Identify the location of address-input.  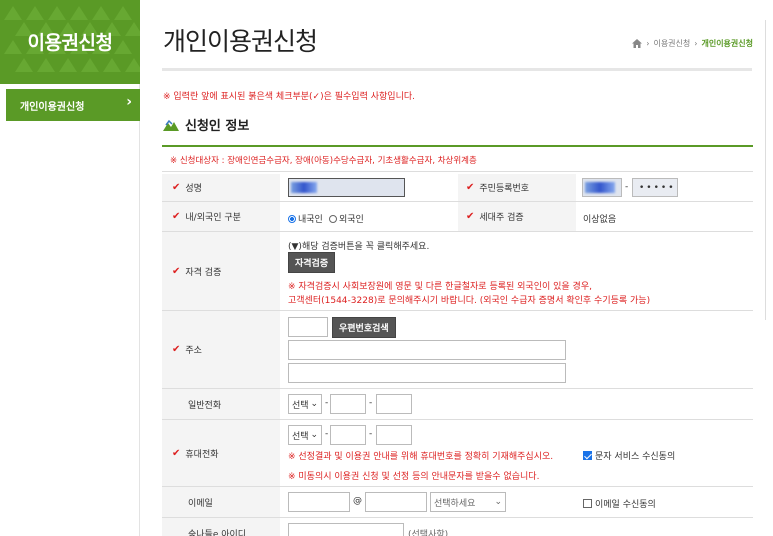
(427, 350).